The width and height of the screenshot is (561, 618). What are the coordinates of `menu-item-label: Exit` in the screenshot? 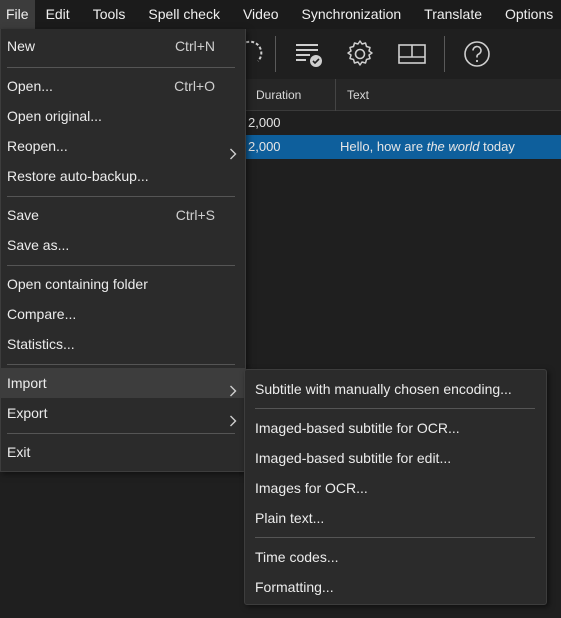 It's located at (19, 452).